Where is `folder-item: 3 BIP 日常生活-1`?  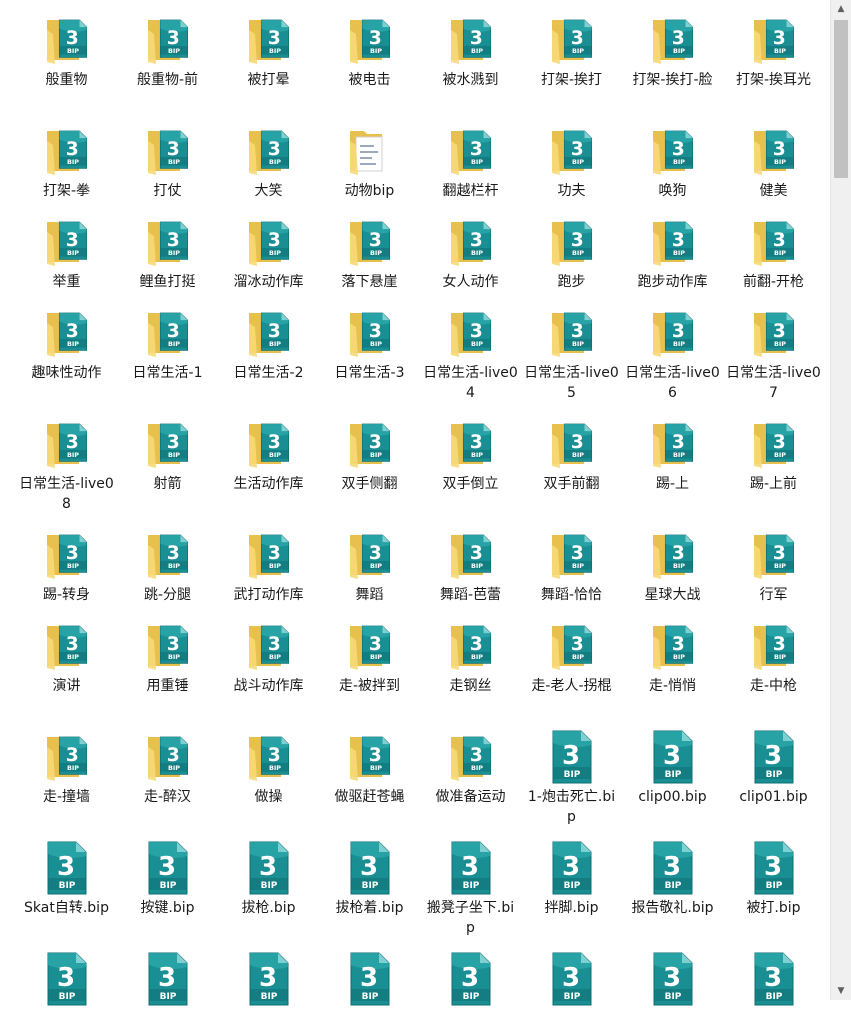
folder-item: 3 BIP 日常生活-1 is located at coordinates (167, 358).